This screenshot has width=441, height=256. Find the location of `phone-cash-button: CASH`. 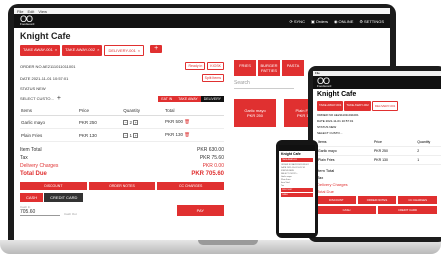

phone-cash-button: CASH is located at coordinates (297, 195).